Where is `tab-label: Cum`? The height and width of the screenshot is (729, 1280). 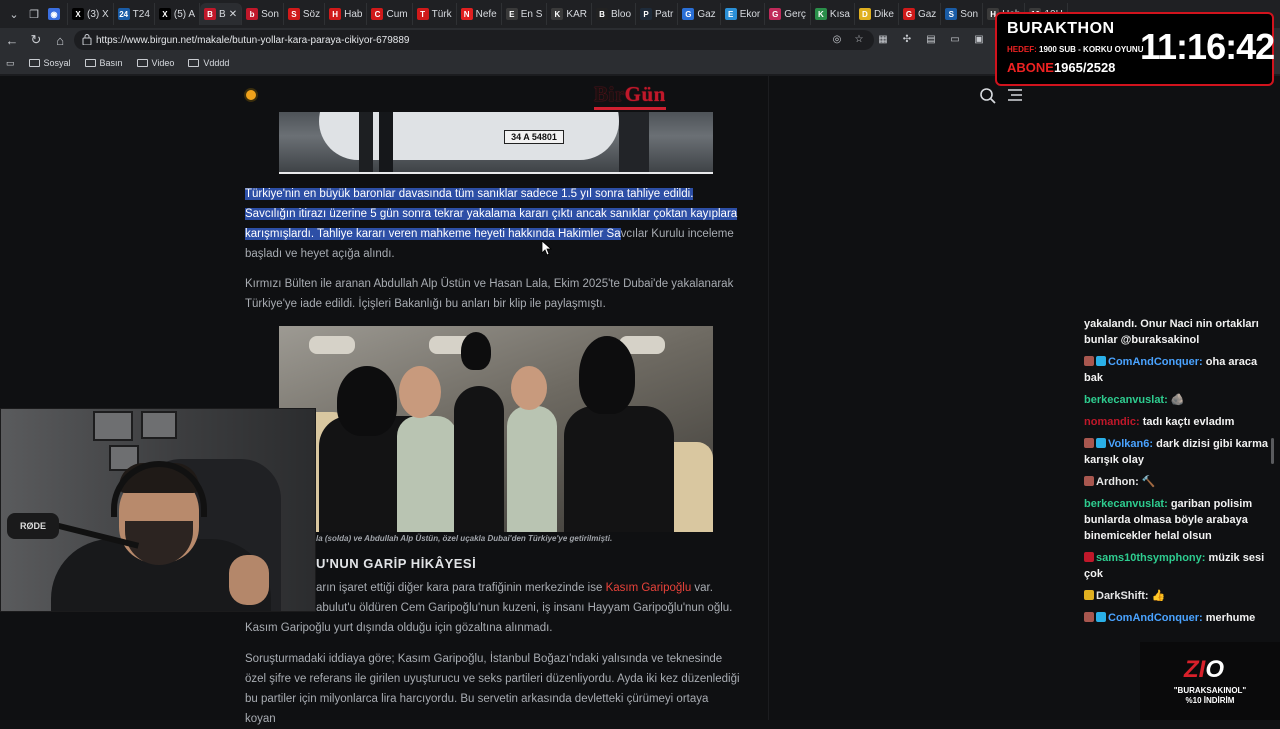
tab-label: Cum is located at coordinates (397, 14).